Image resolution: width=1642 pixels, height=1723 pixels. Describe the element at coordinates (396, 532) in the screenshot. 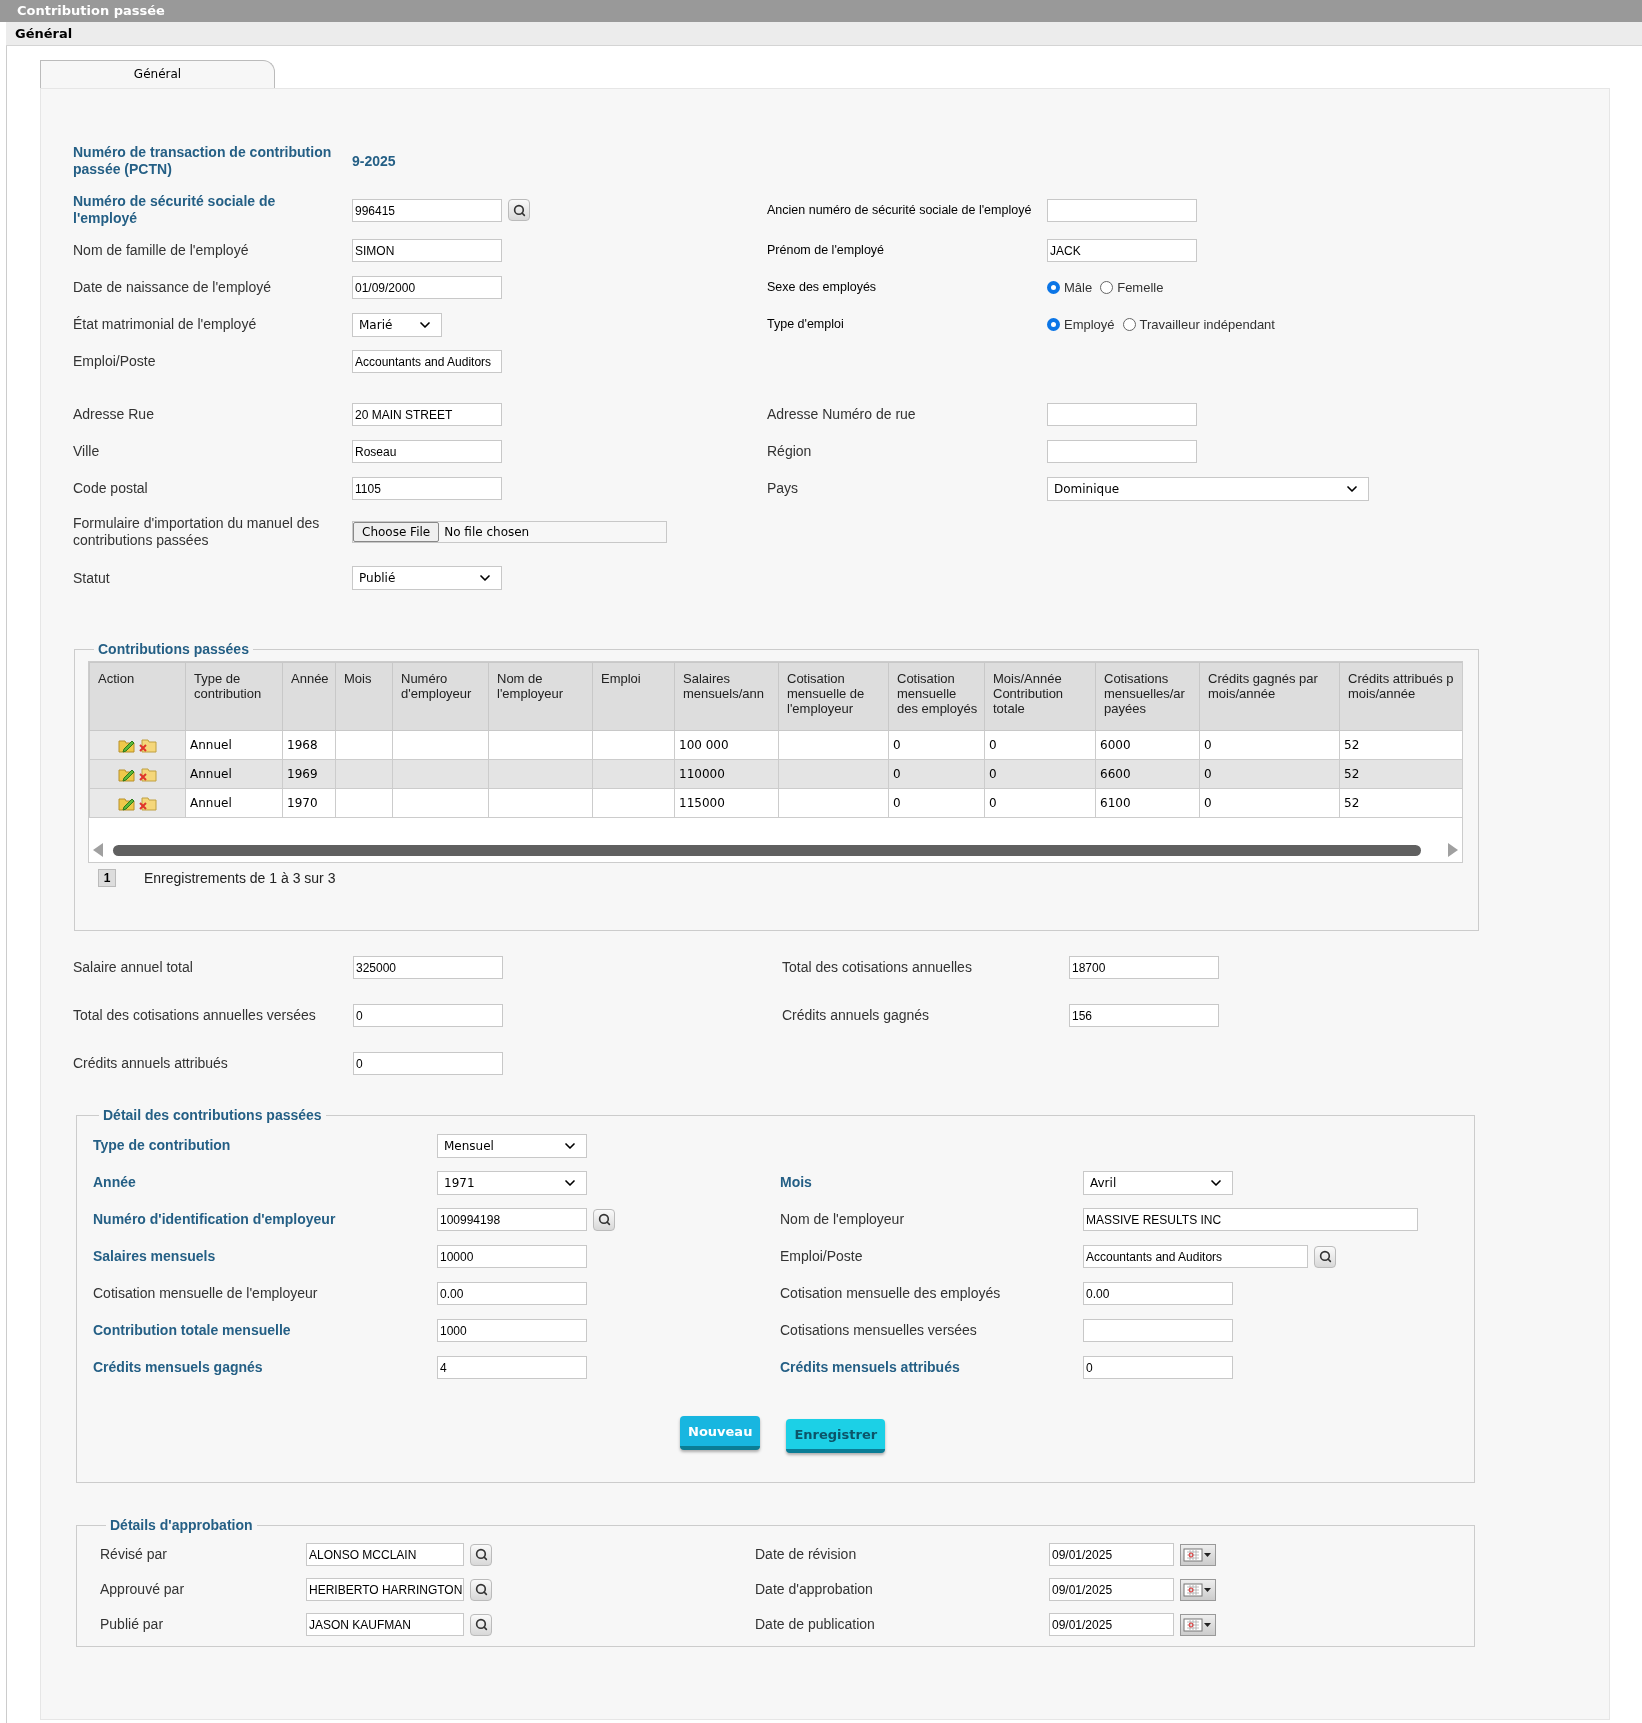

I see `choose-file-button: Choose File` at that location.